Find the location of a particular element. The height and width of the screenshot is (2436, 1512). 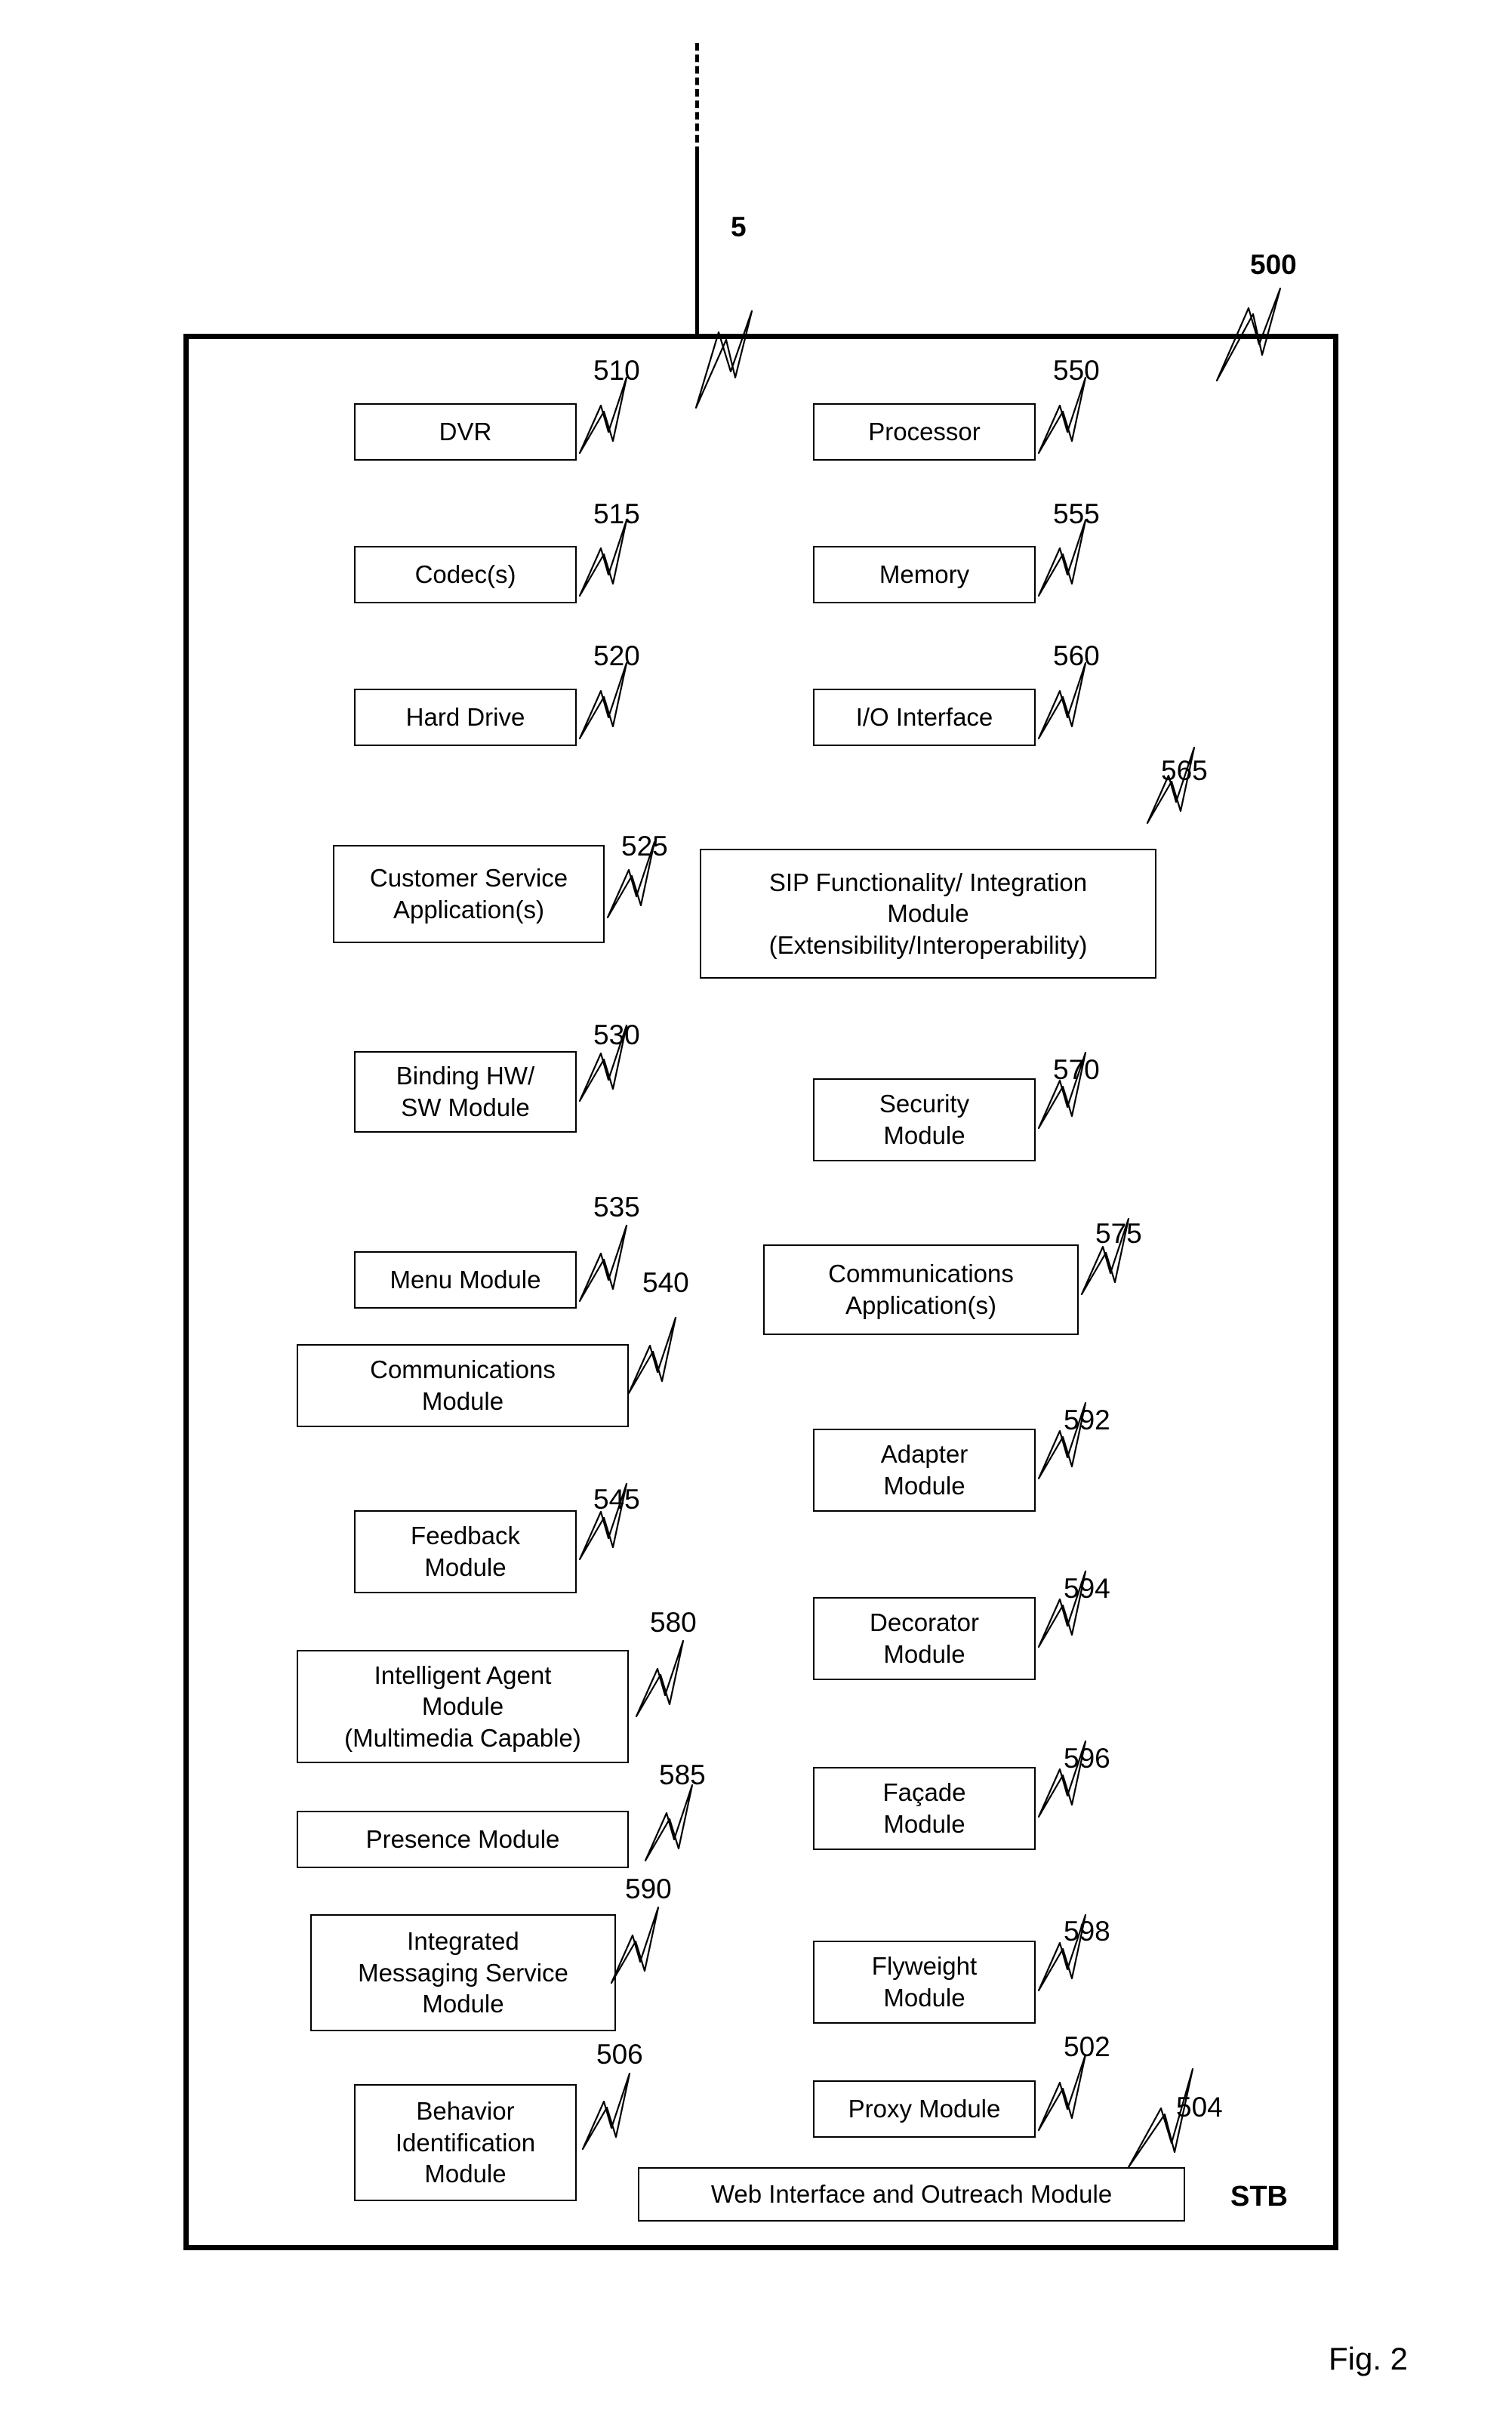

reference-numeral-500: 500 is located at coordinates (1273, 265).